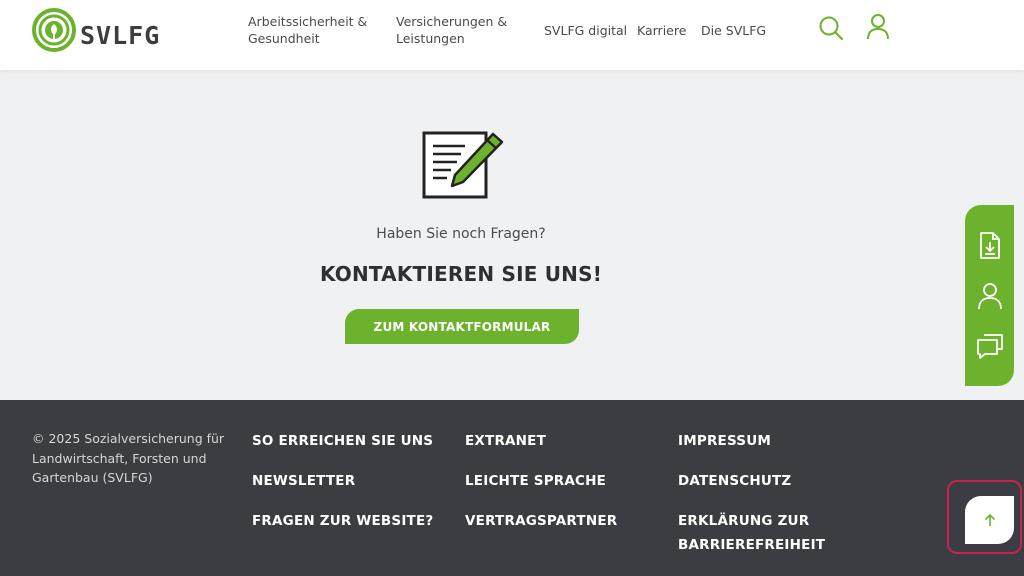  I want to click on footer-link-newsletter: NEWSLETTER, so click(303, 481).